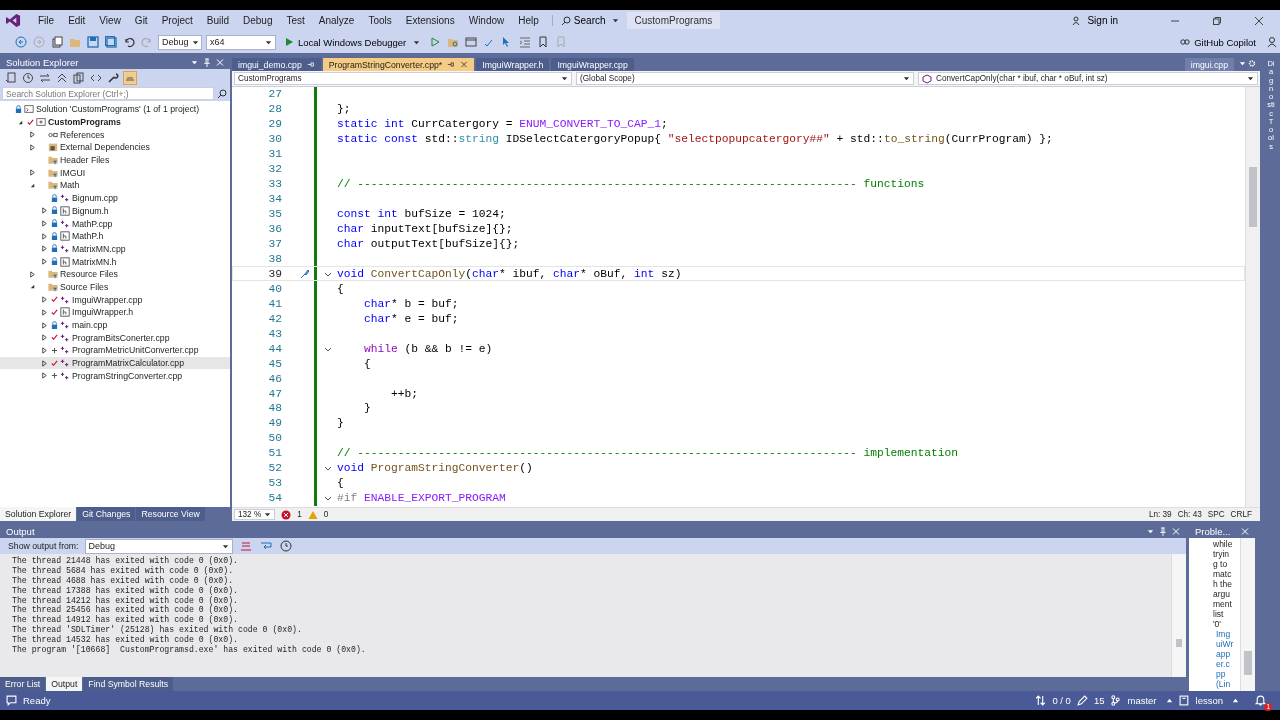  I want to click on brush-icon, so click(305, 273).